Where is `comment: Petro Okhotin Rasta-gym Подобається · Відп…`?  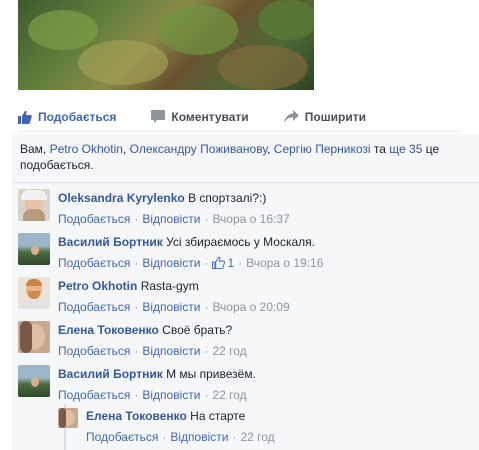 comment: Petro Okhotin Rasta-gym Подобається · Відп… is located at coordinates (154, 296).